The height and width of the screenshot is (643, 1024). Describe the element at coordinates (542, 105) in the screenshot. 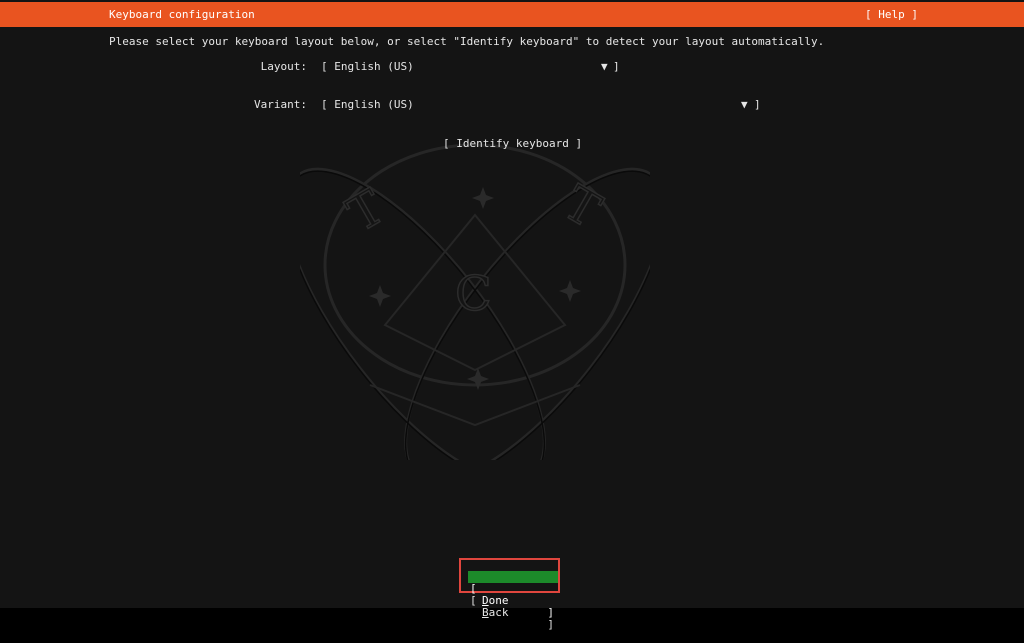

I see `variant-select: [ English (US) ▼ ]` at that location.